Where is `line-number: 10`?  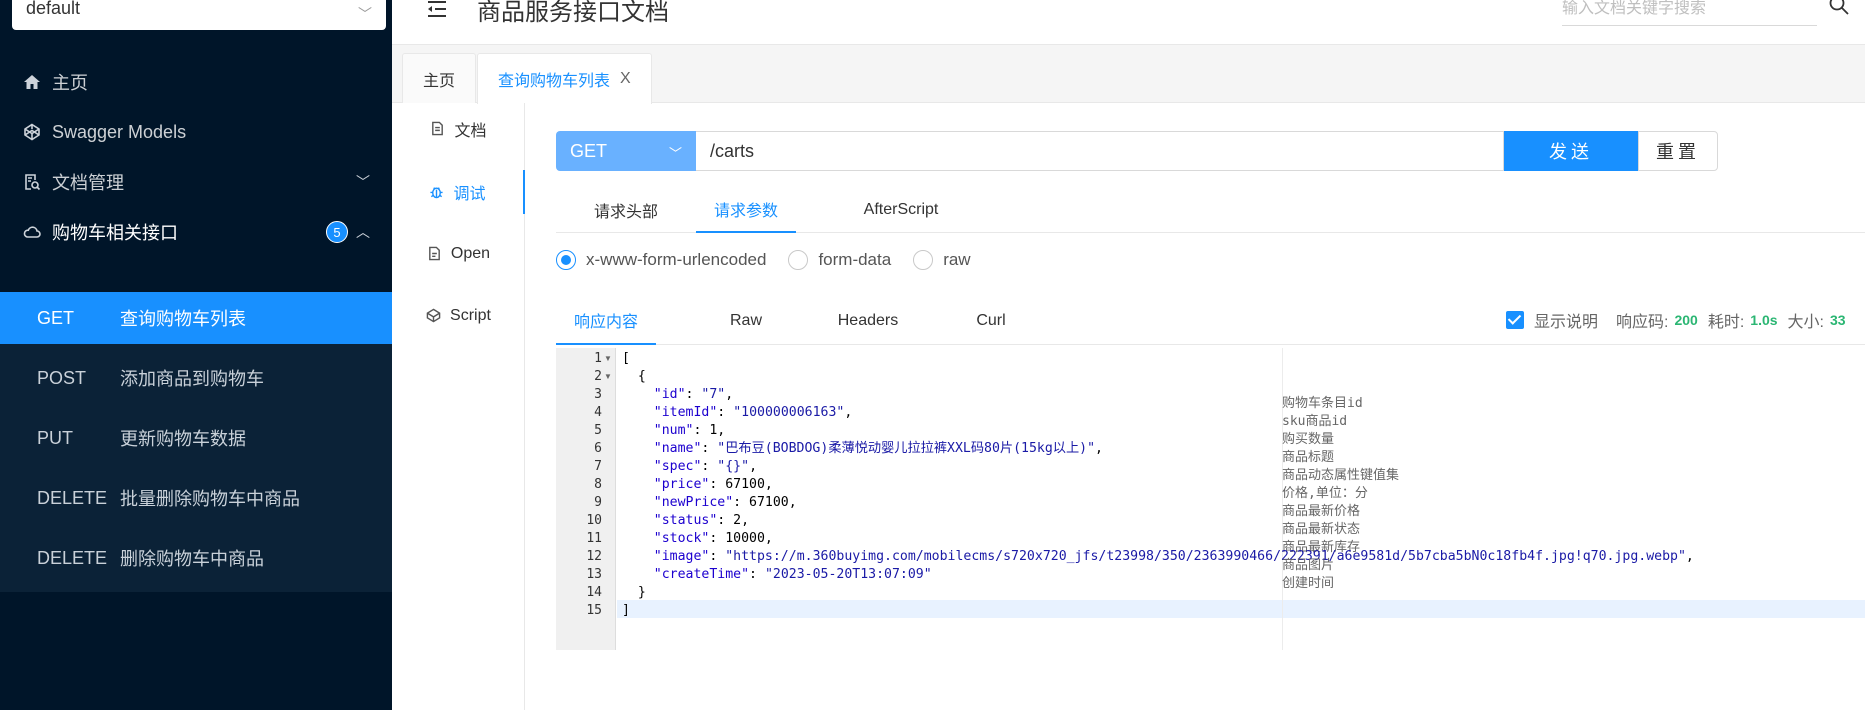 line-number: 10 is located at coordinates (594, 520).